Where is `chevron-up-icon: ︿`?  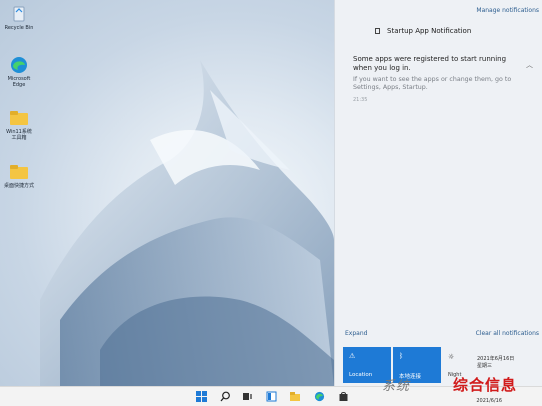 chevron-up-icon: ︿ is located at coordinates (529, 65).